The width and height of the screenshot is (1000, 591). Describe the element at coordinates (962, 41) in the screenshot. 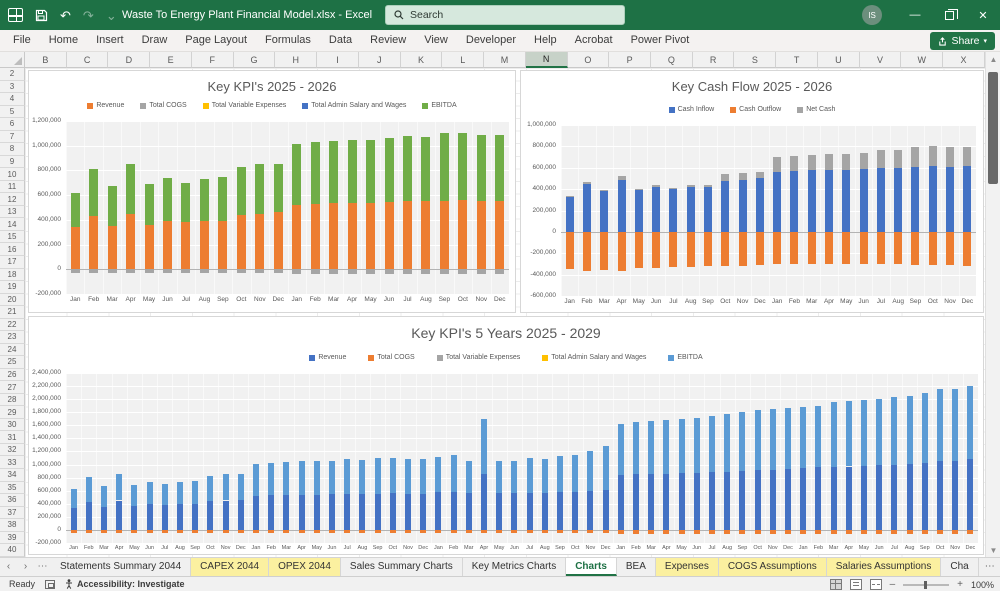

I see `share-button: Share ▾` at that location.